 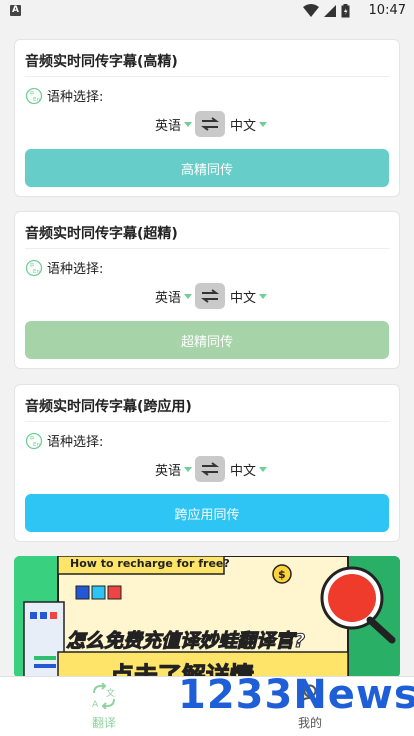 I want to click on nav-tab-translate: A文 翻译, so click(x=104, y=706).